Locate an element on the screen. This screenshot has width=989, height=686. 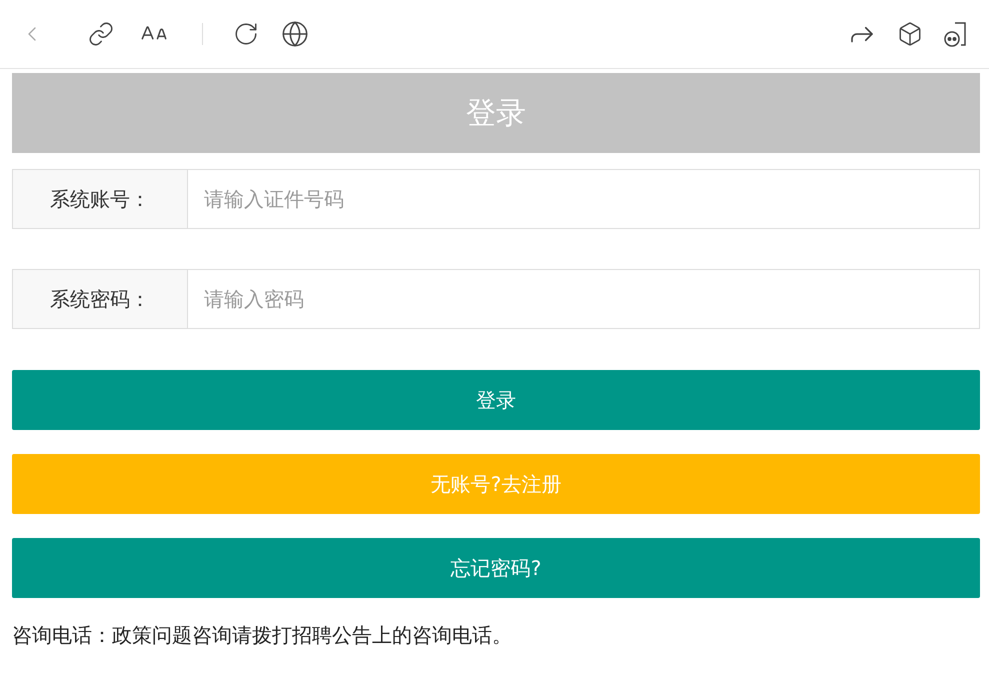
link-icon is located at coordinates (101, 34).